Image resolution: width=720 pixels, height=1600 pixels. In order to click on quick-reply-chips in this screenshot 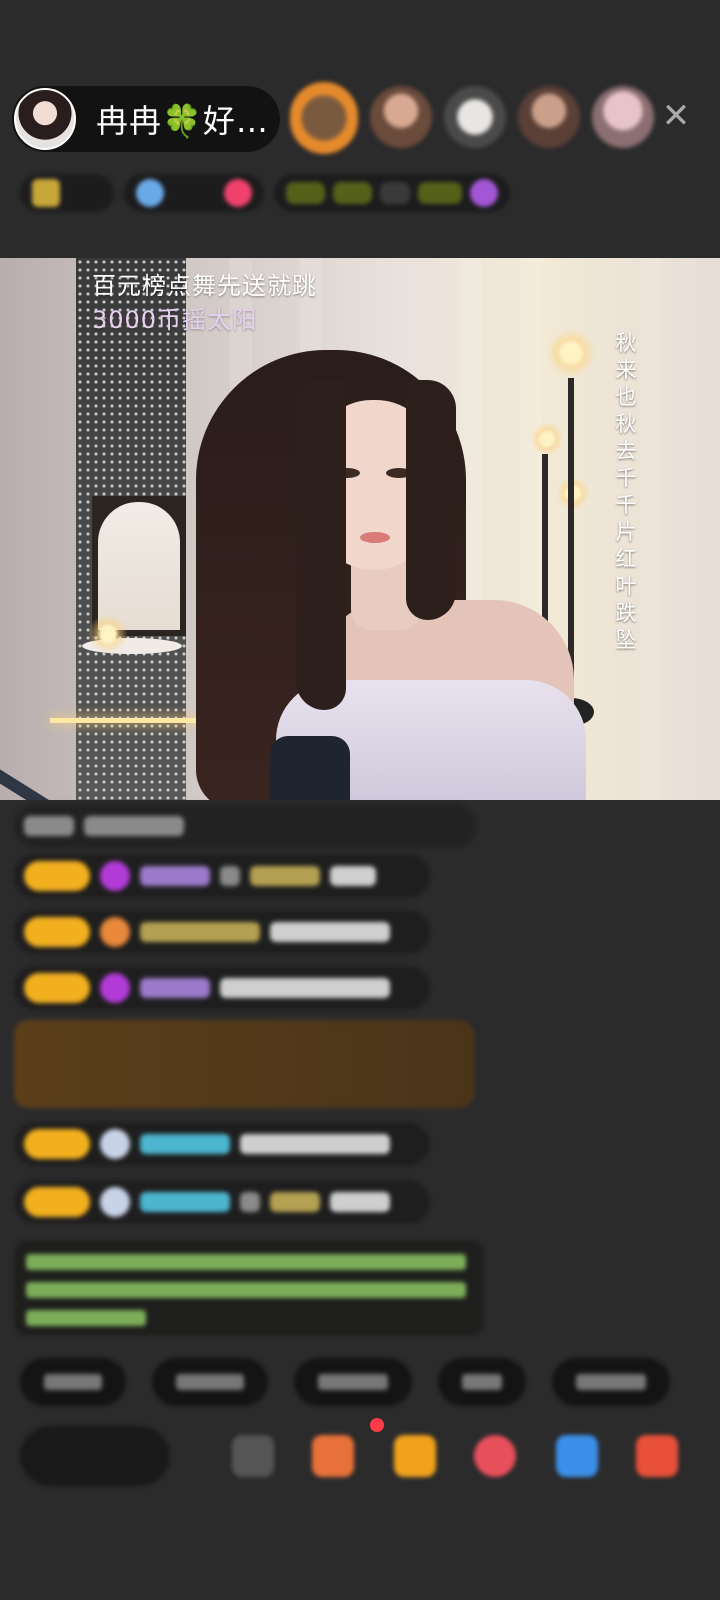, I will do `click(345, 1382)`.